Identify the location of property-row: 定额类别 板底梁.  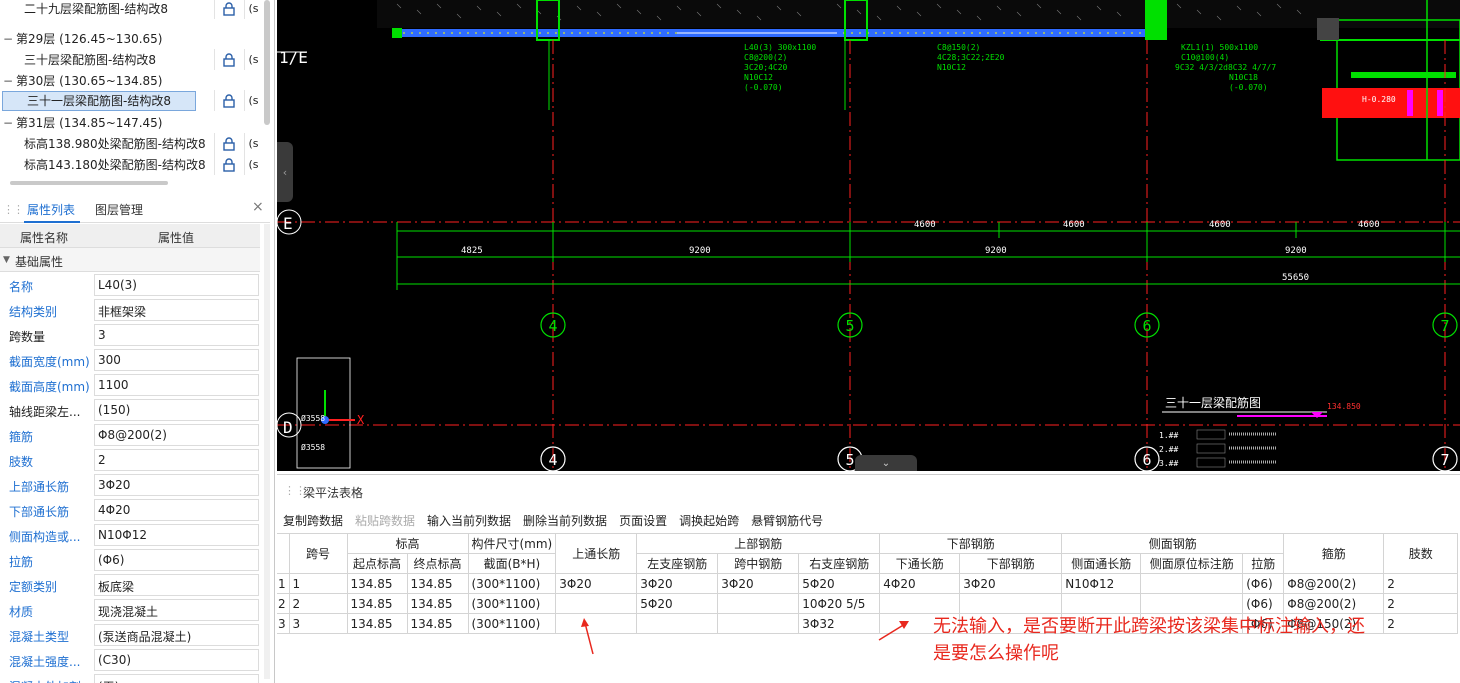
(130, 585).